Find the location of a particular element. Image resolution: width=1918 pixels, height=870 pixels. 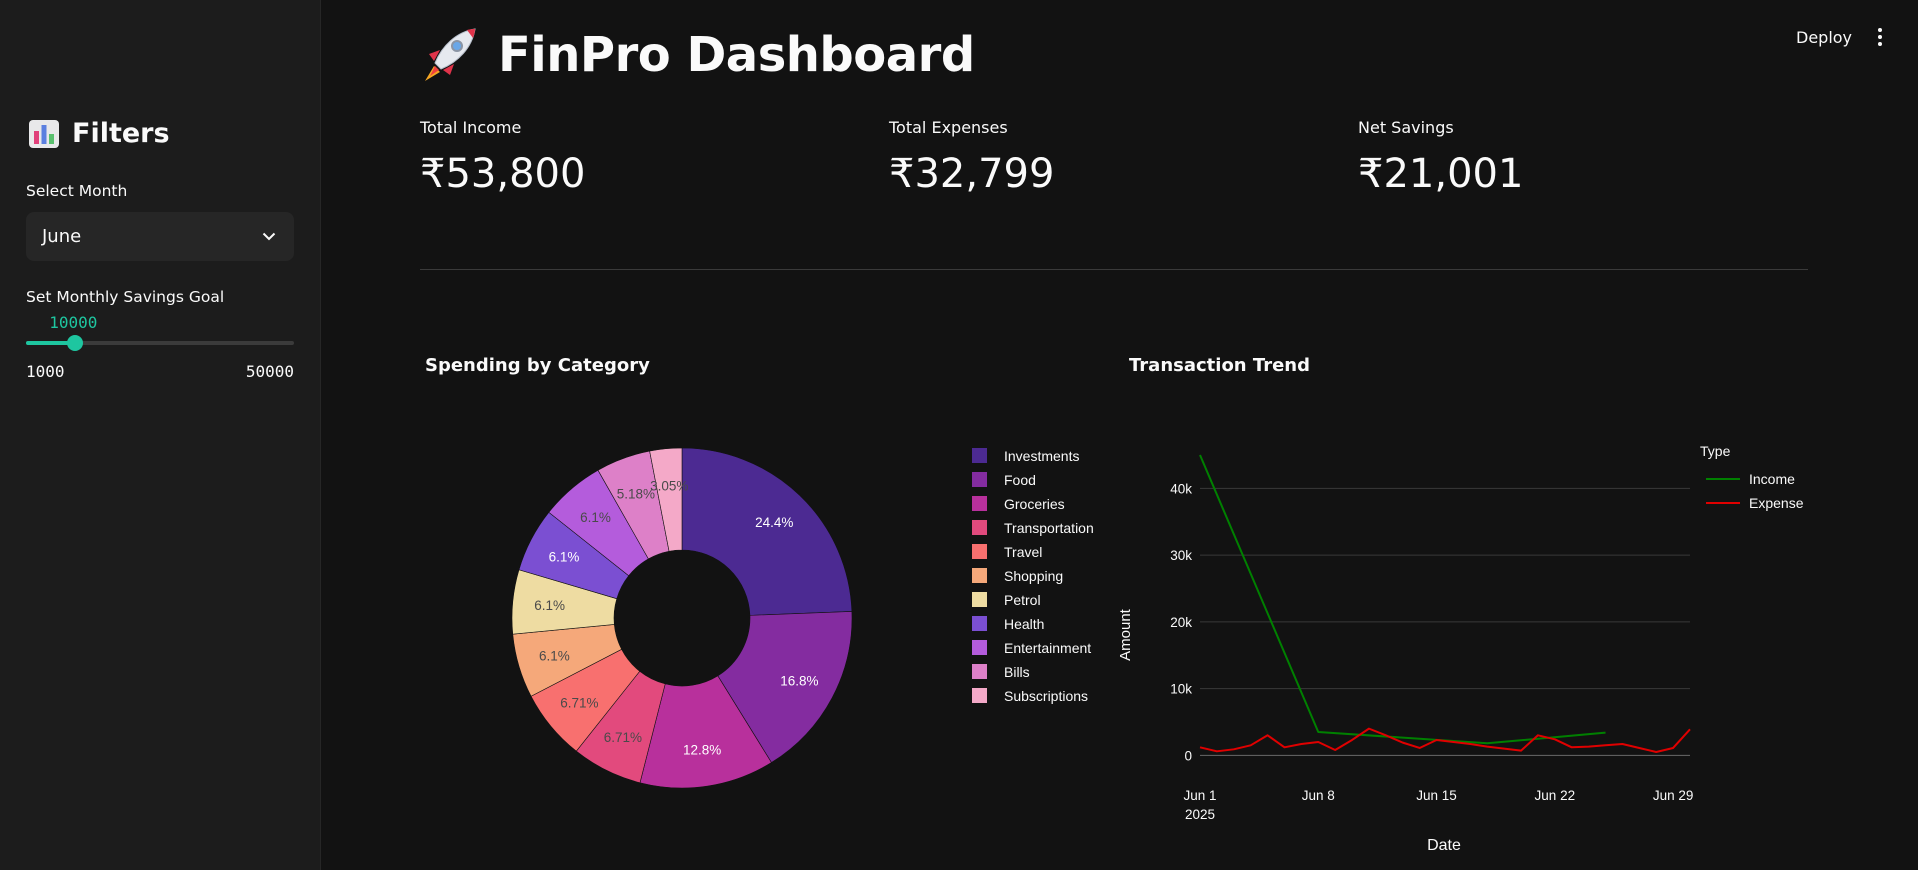

metric-total-income: Total Income ₹53,800 is located at coordinates (502, 157).